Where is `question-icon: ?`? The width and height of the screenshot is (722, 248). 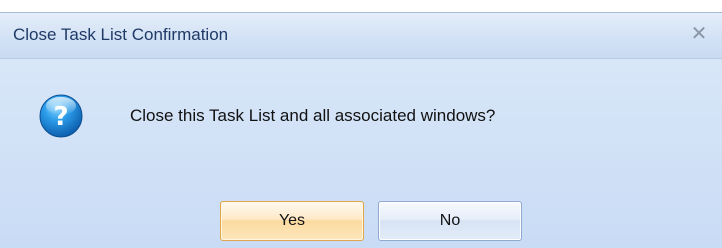 question-icon: ? is located at coordinates (61, 116).